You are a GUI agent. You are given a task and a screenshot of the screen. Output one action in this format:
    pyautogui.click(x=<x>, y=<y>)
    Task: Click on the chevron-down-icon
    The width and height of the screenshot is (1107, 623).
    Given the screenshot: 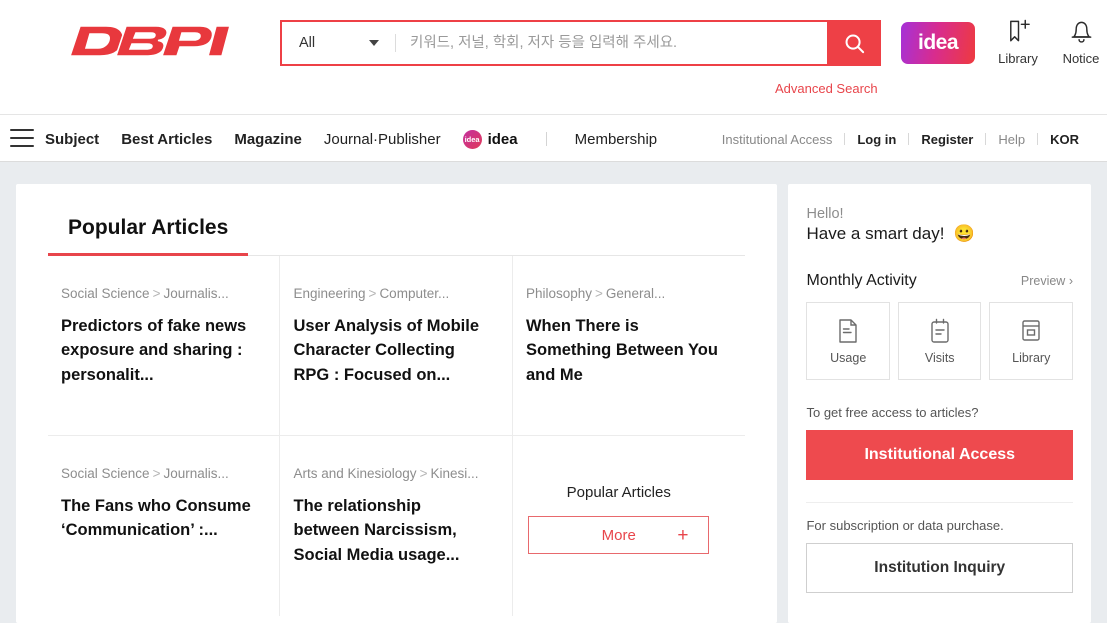 What is the action you would take?
    pyautogui.click(x=374, y=43)
    